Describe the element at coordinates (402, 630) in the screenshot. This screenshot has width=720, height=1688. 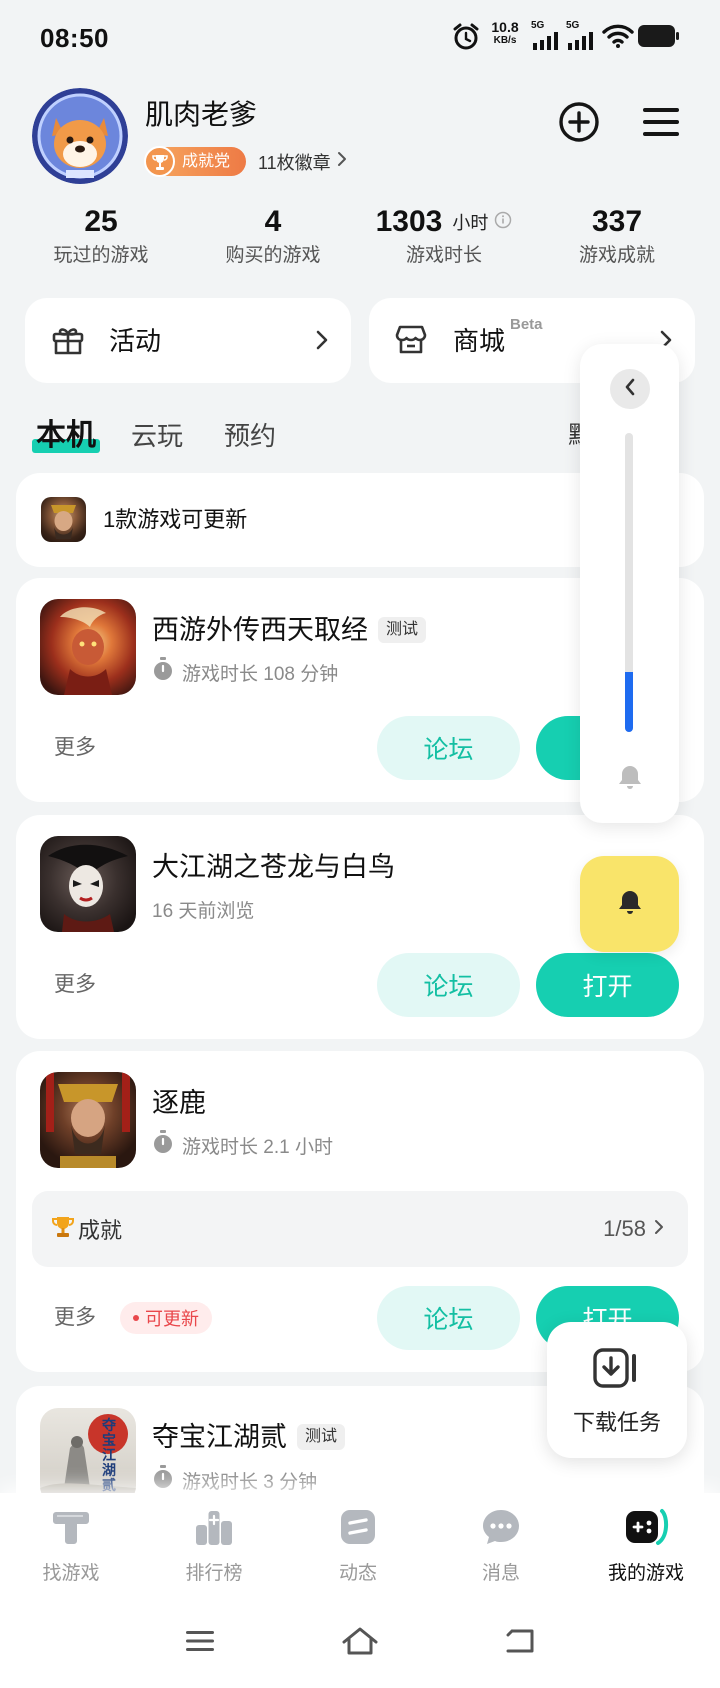
I see `test-tag: 测试` at that location.